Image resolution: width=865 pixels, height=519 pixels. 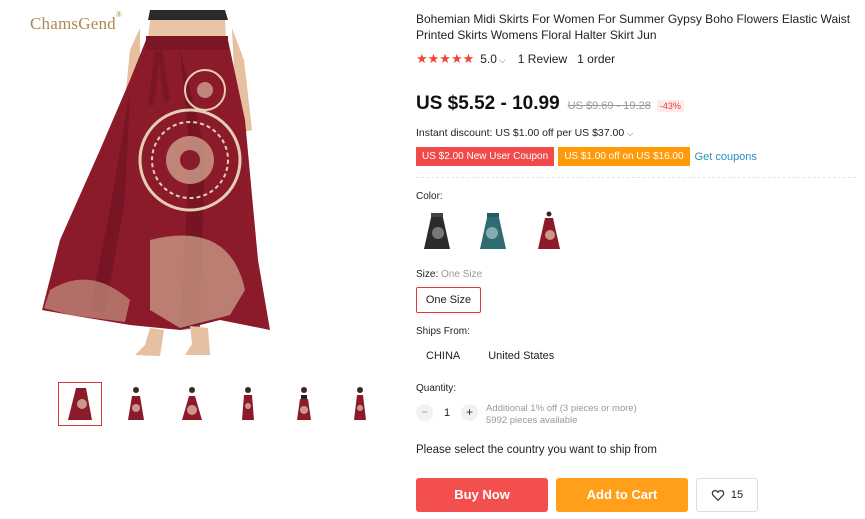 I want to click on brand-name: ChamsGend, so click(x=73, y=23).